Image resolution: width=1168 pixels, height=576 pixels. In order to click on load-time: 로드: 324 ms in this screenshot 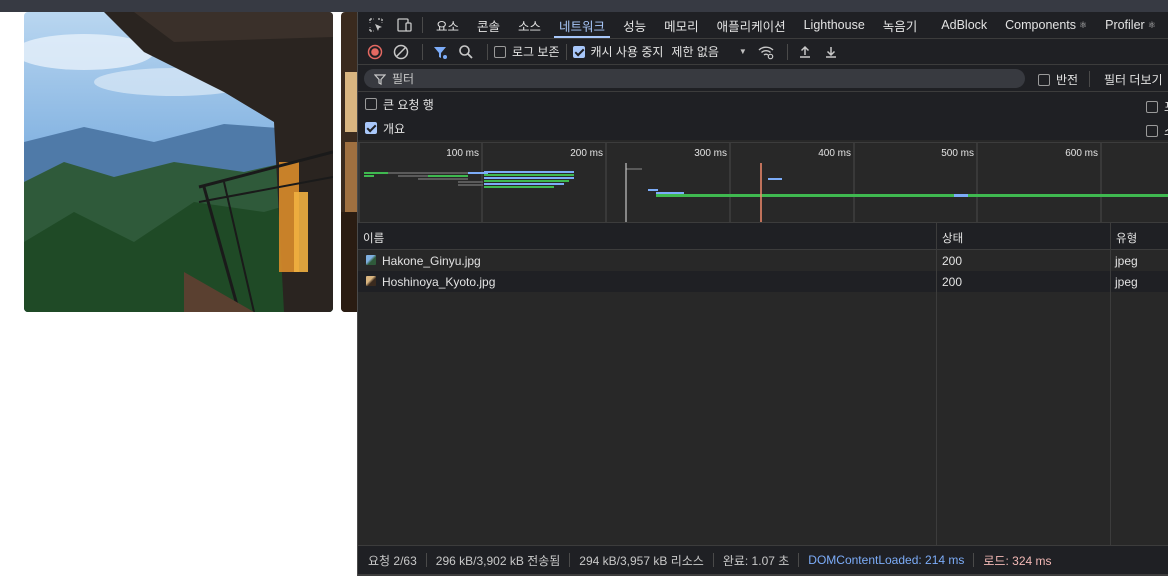, I will do `click(1017, 560)`.